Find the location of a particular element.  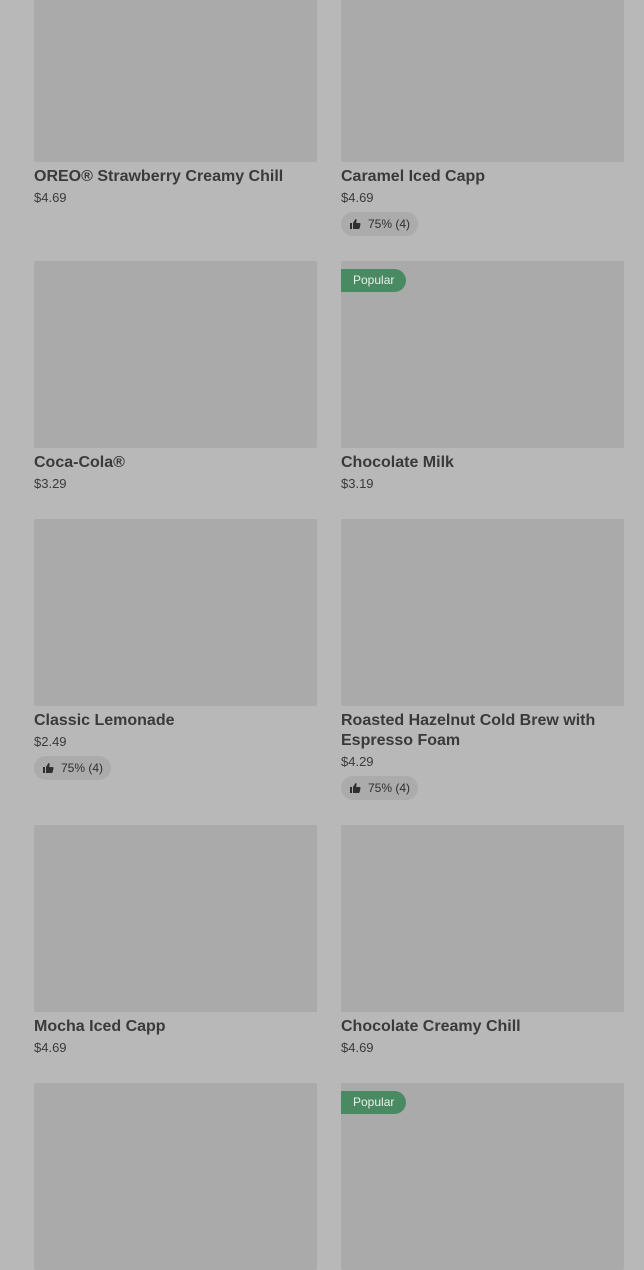

menu-item-price: $3.19 is located at coordinates (357, 483).